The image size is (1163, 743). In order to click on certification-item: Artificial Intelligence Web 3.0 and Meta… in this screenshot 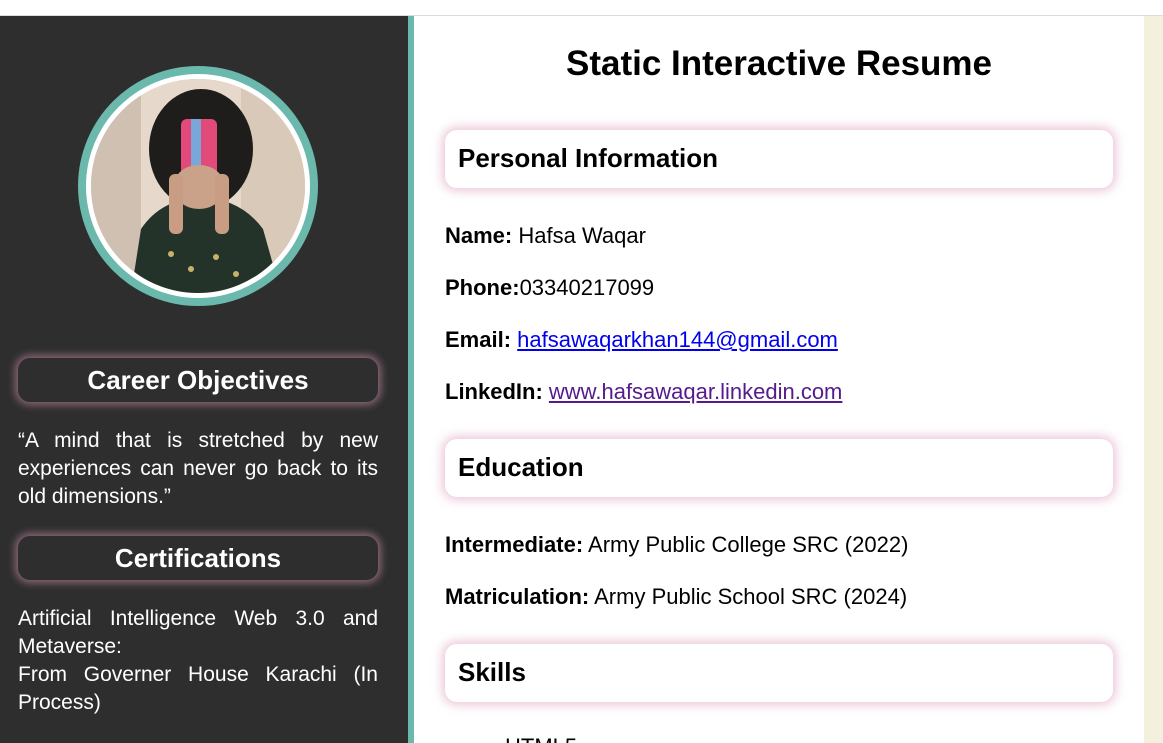, I will do `click(198, 661)`.